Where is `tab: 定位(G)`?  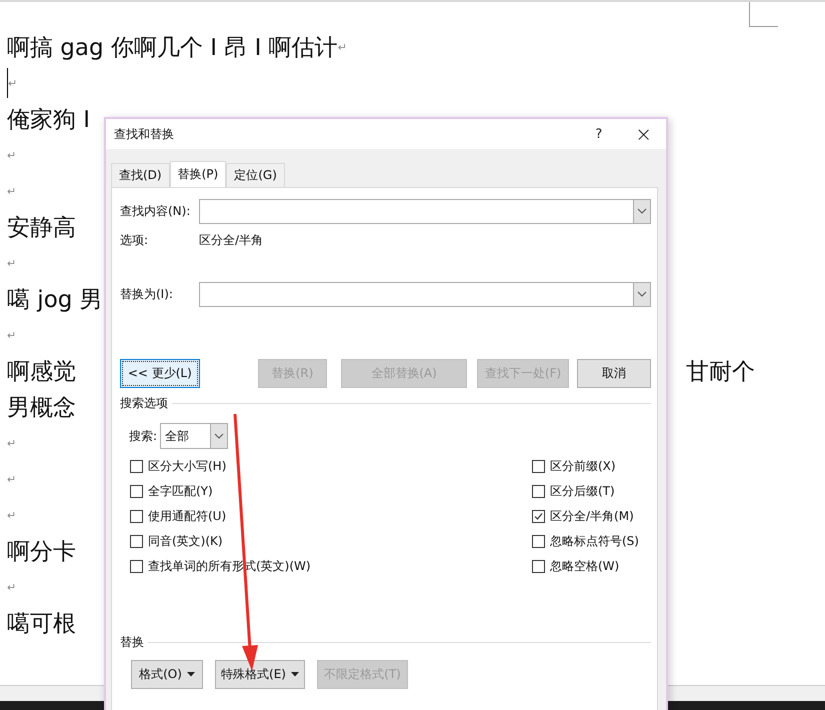 tab: 定位(G) is located at coordinates (255, 175).